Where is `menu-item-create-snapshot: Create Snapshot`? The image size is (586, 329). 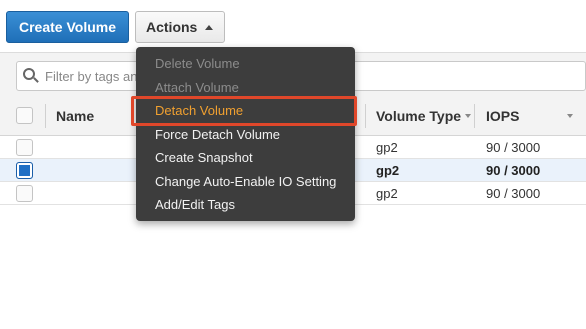
menu-item-create-snapshot: Create Snapshot is located at coordinates (245, 158).